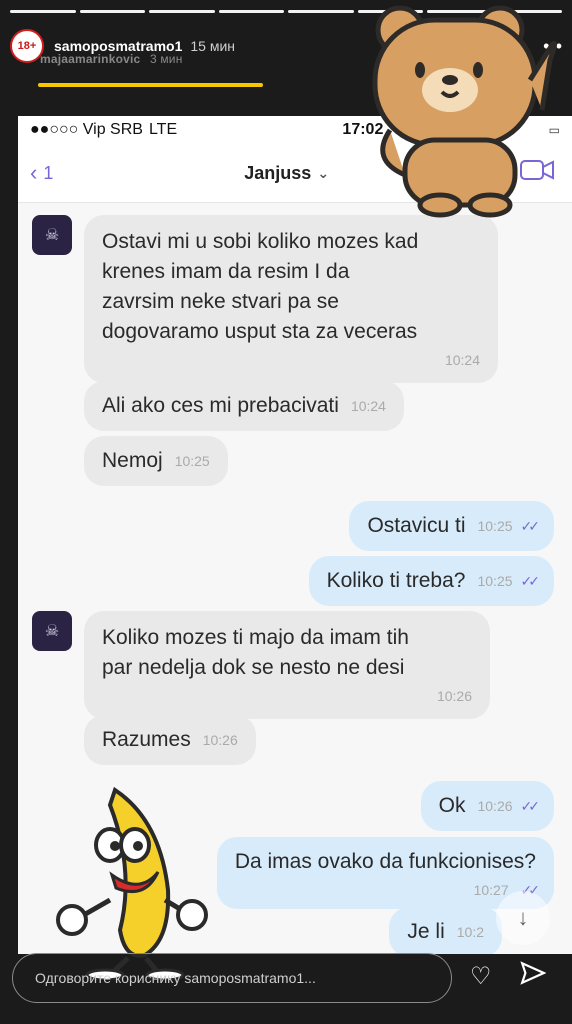  What do you see at coordinates (426, 931) in the screenshot?
I see `message-text: Je li` at bounding box center [426, 931].